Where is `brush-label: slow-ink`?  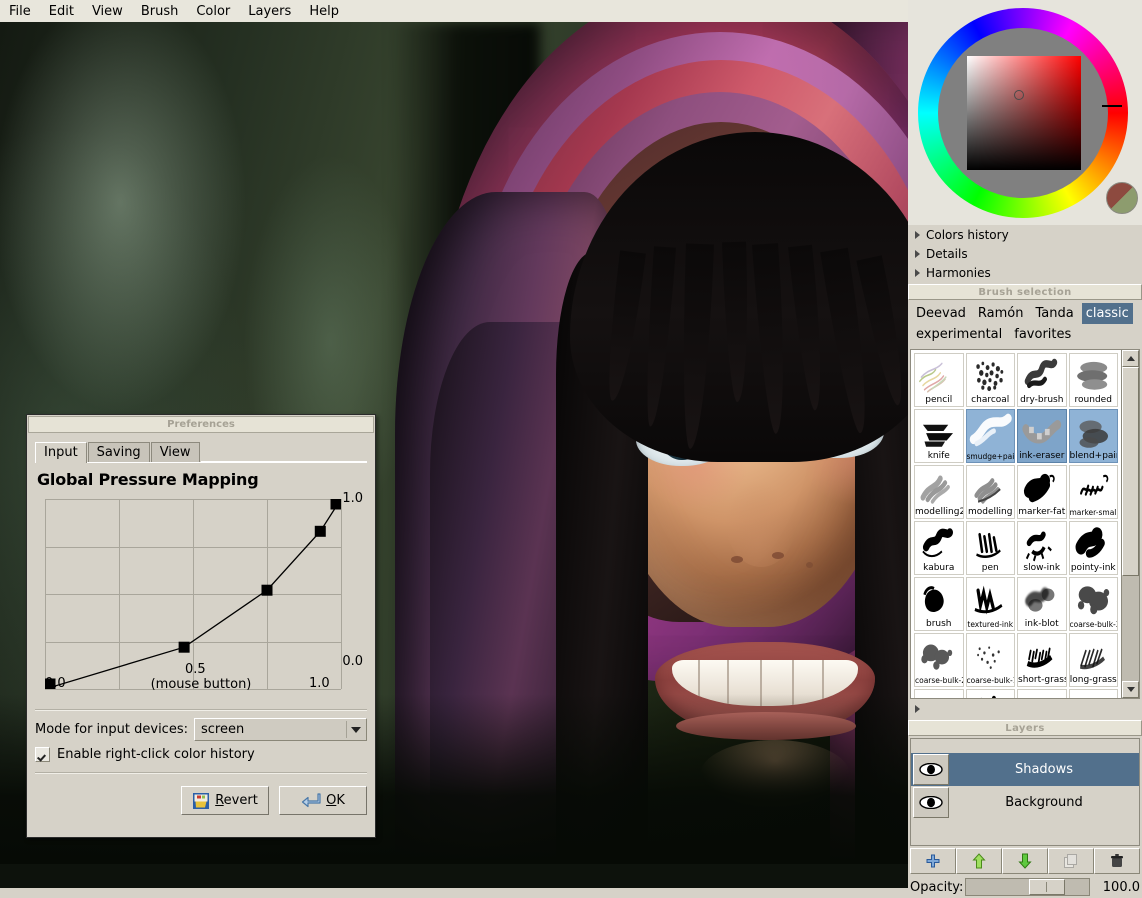
brush-label: slow-ink is located at coordinates (1042, 568).